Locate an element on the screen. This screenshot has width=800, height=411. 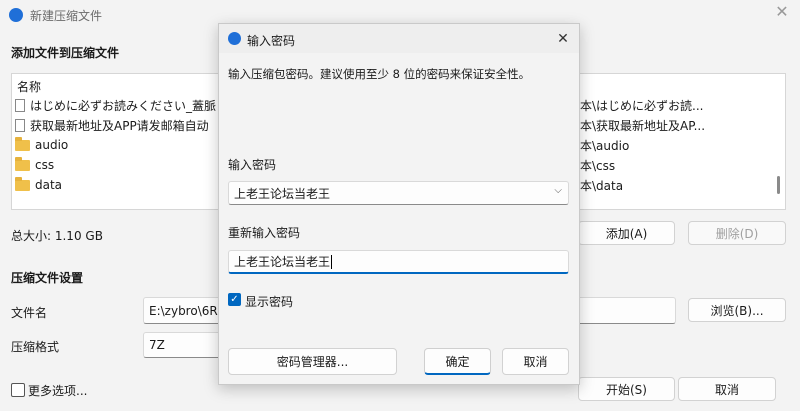
filename-label: 文件名 is located at coordinates (29, 313).